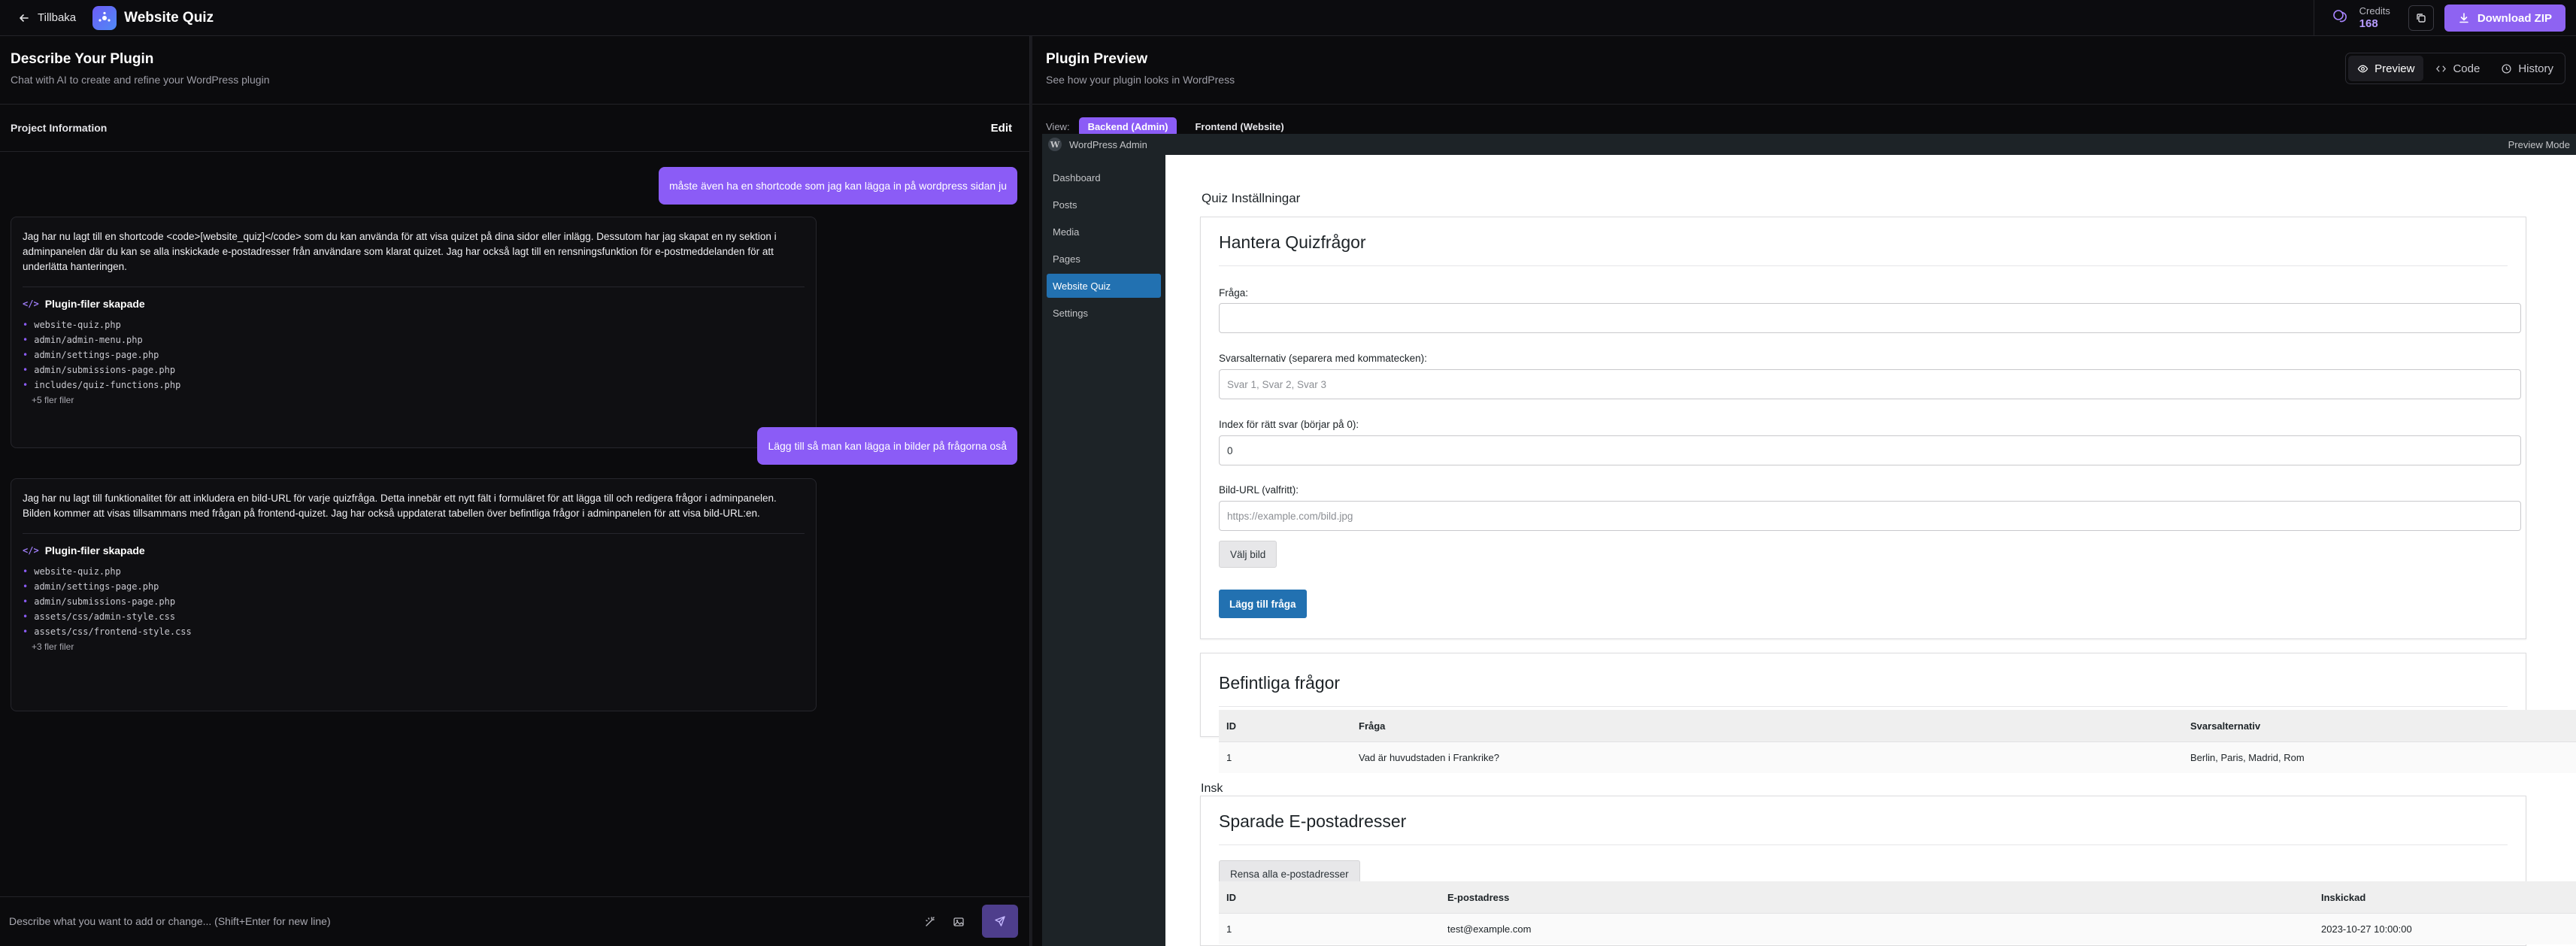 This screenshot has width=2576, height=946. What do you see at coordinates (102, 385) in the screenshot?
I see `file-item: • includes/quiz-functions.php` at bounding box center [102, 385].